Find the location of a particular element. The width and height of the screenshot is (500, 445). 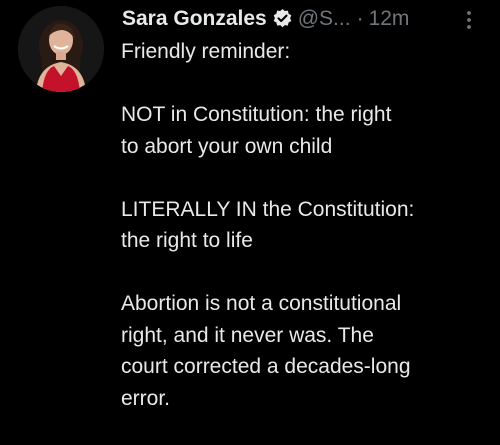

avatar is located at coordinates (61, 49).